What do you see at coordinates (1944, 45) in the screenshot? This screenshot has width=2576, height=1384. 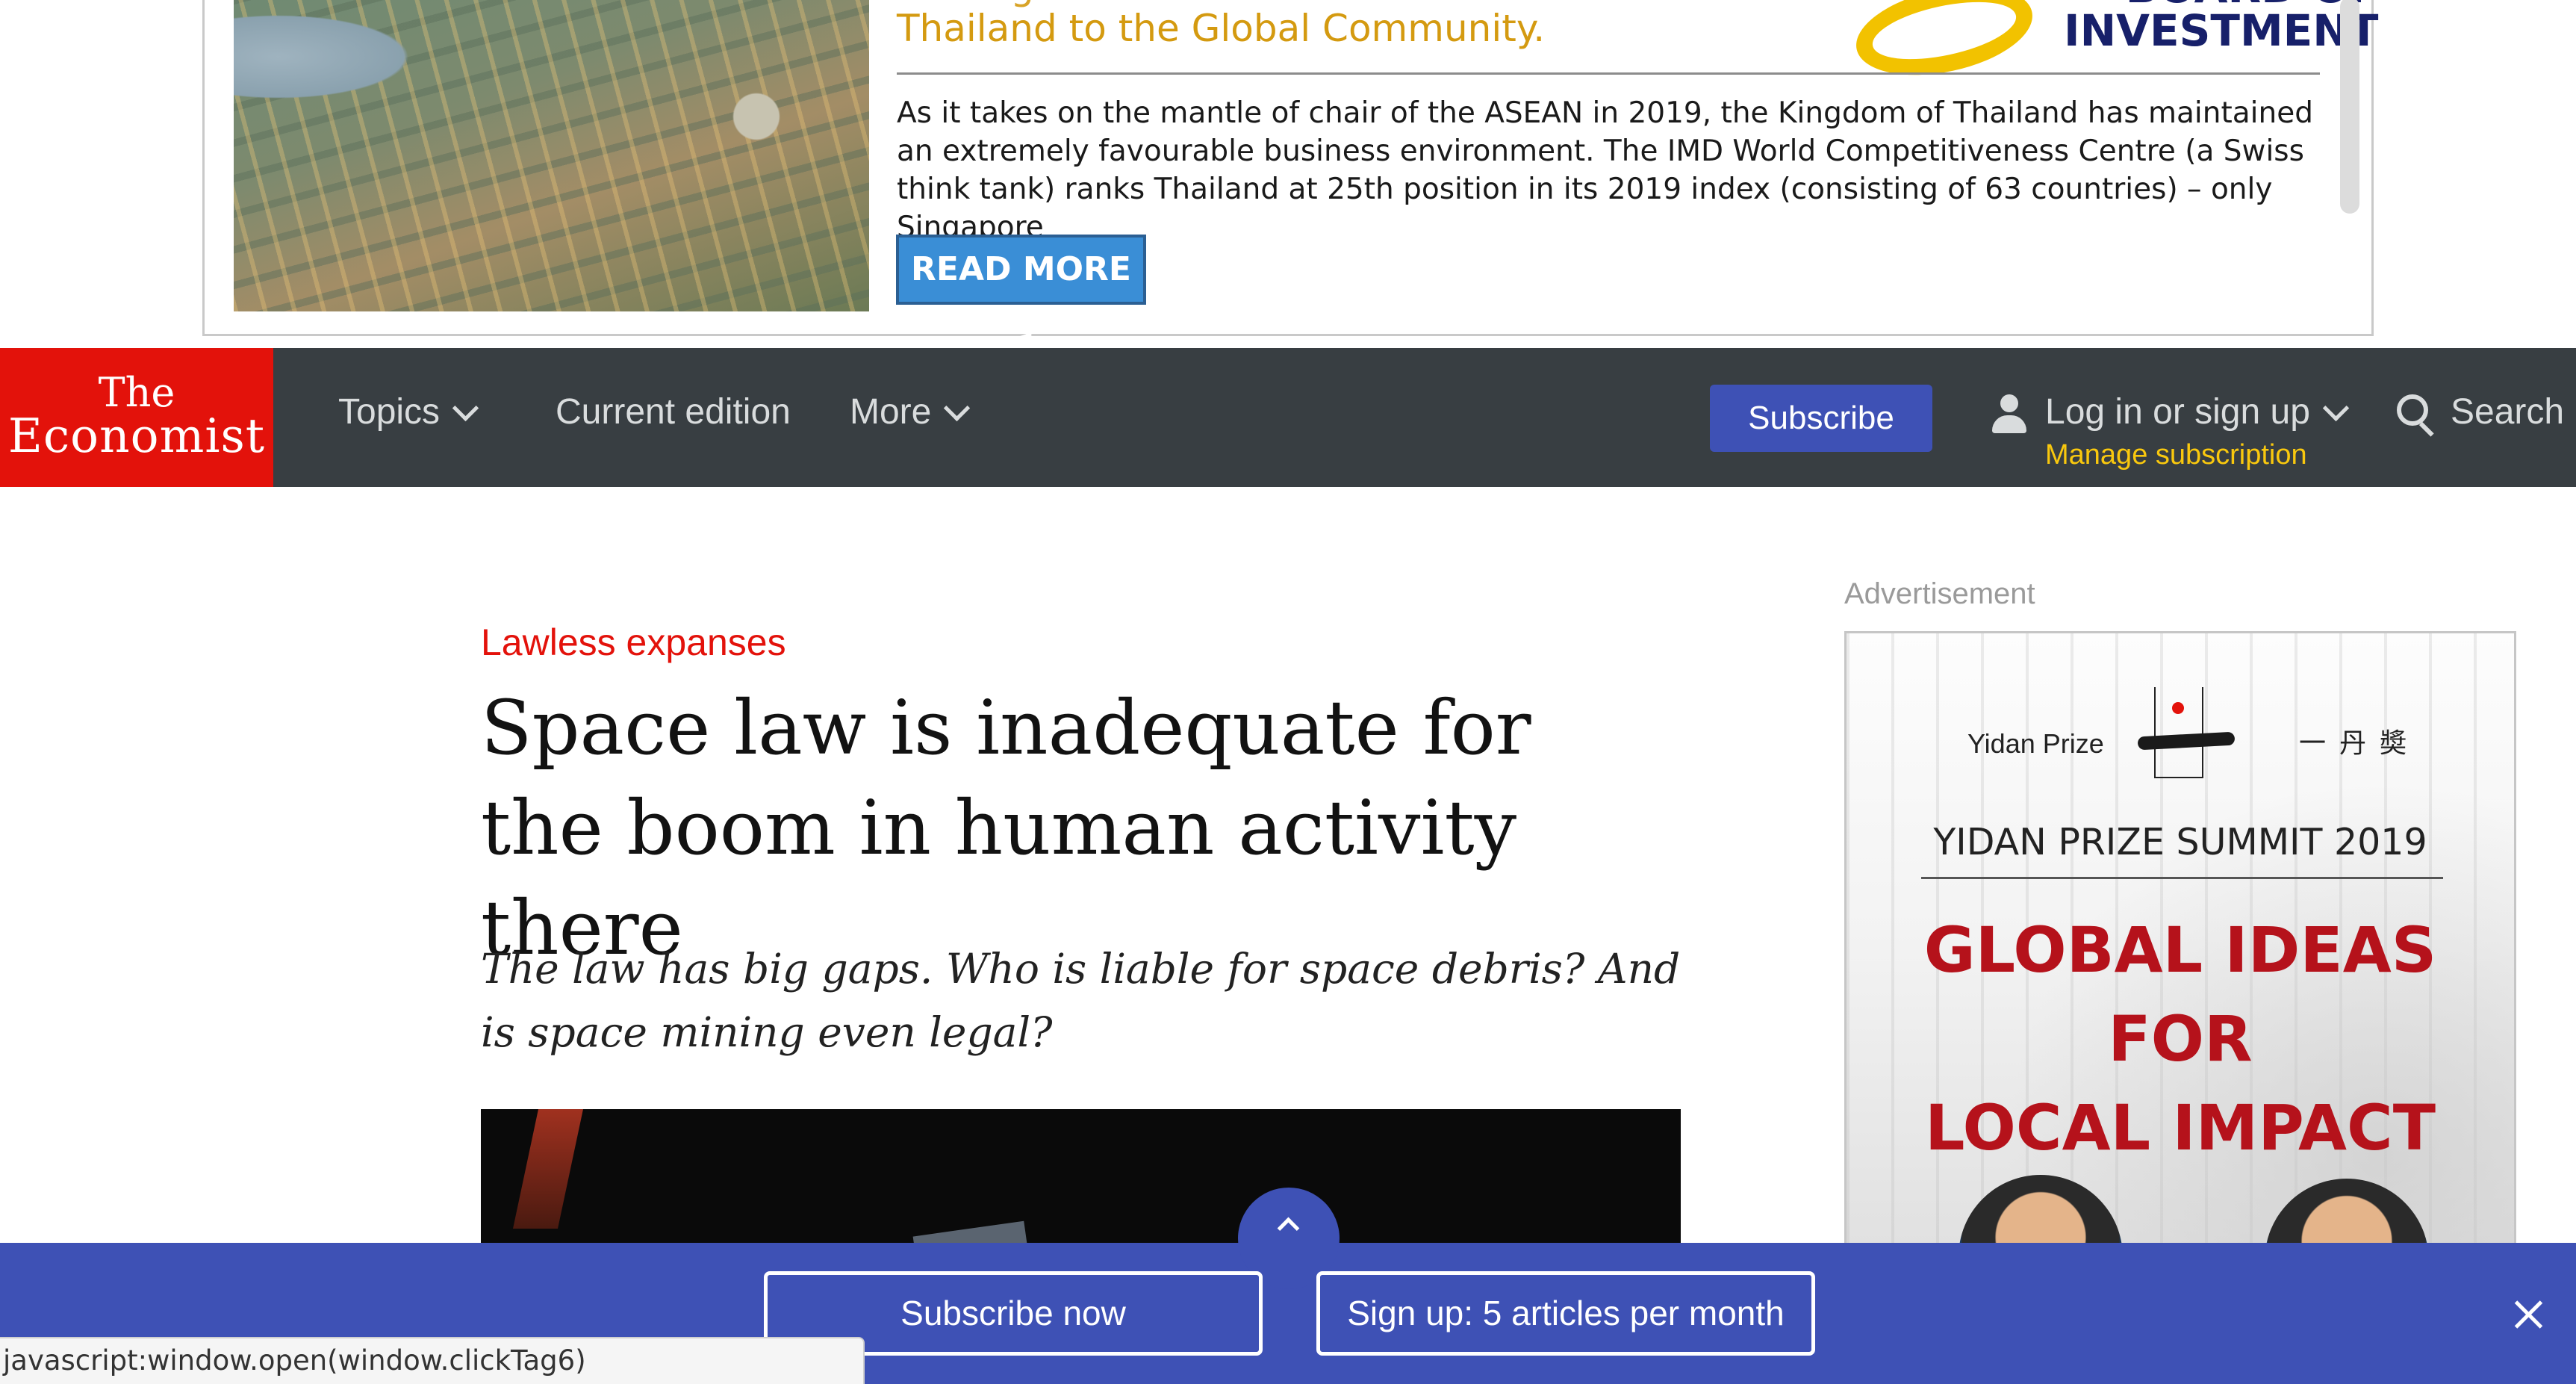 I see `boi-logo-icon` at bounding box center [1944, 45].